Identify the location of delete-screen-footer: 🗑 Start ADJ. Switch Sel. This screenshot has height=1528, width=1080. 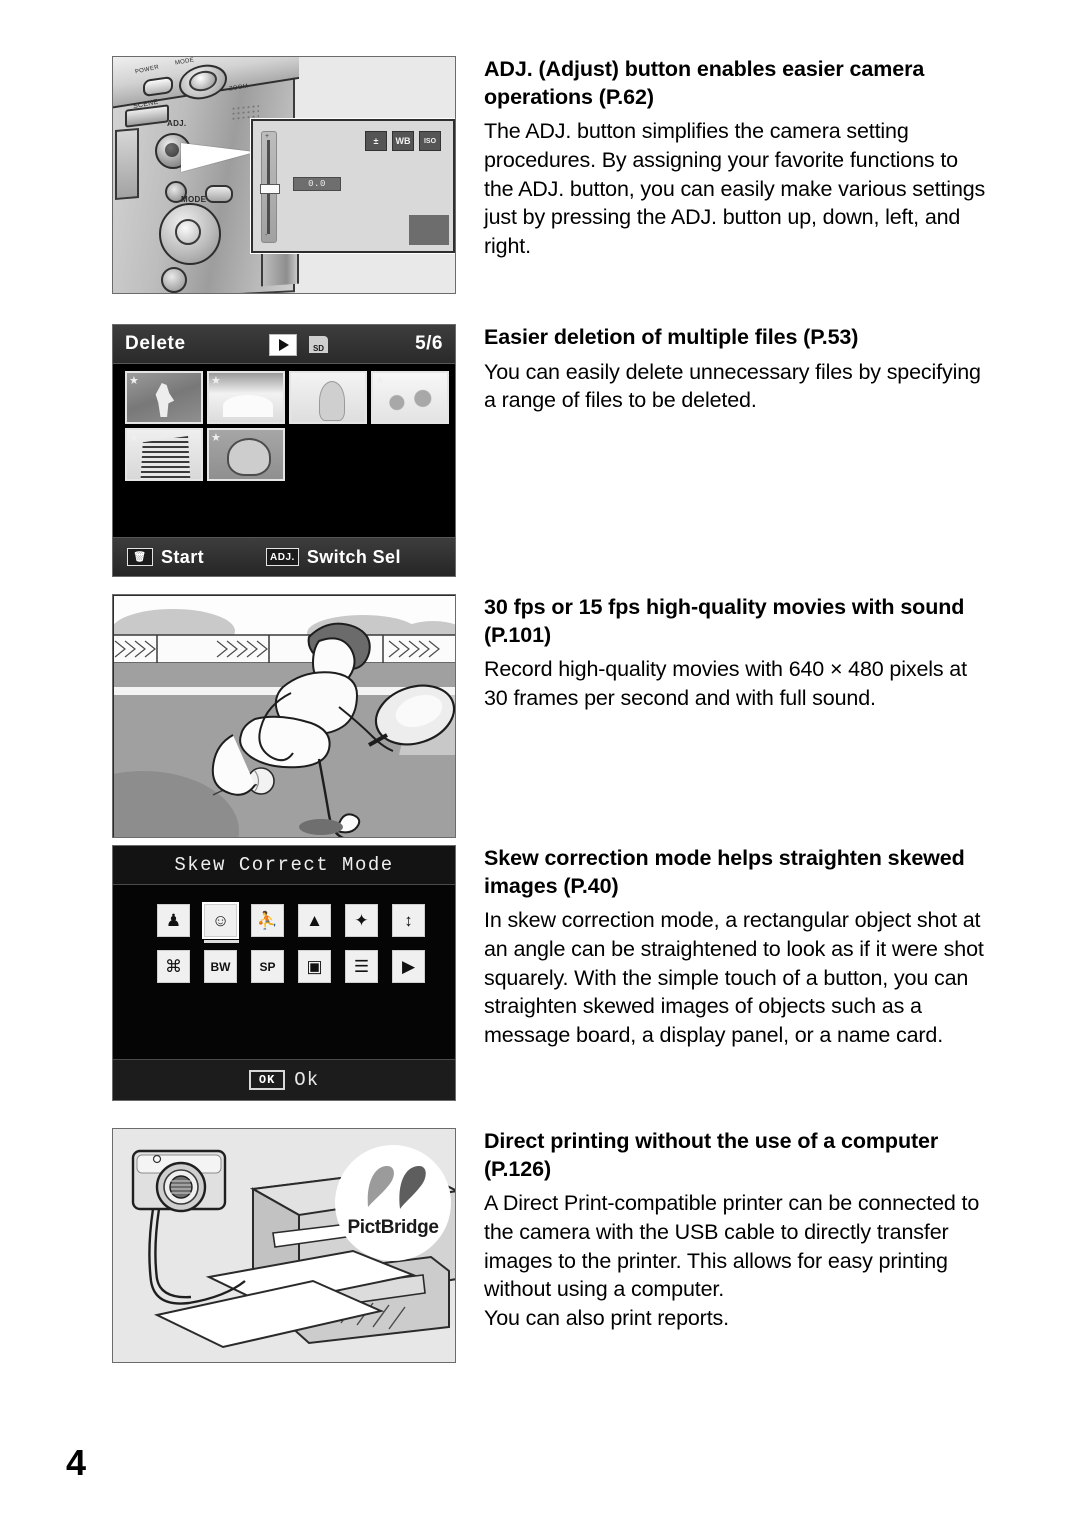
(284, 556).